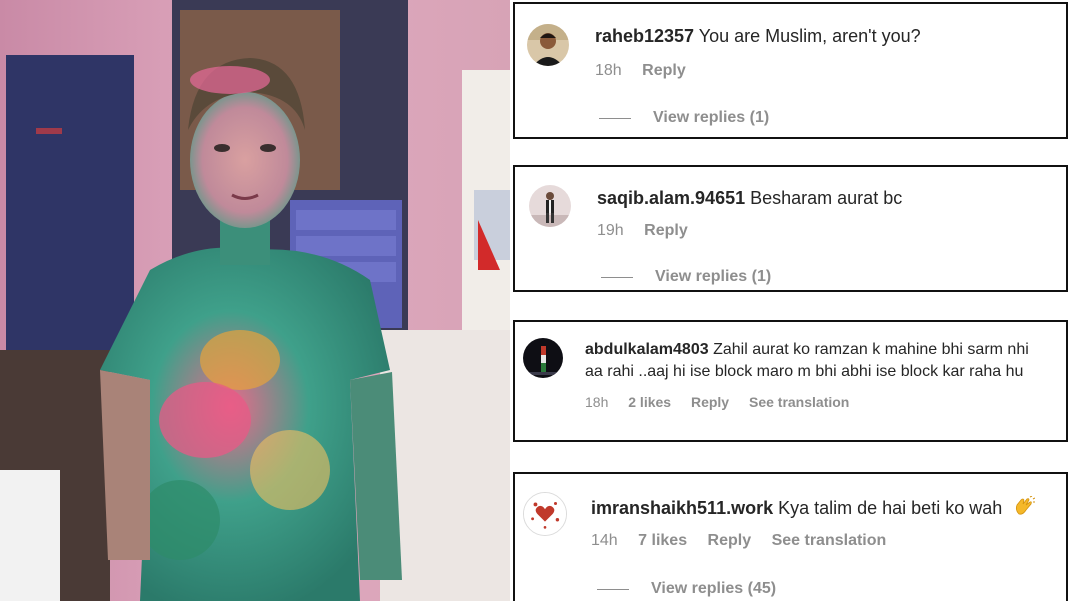 The height and width of the screenshot is (601, 1068). I want to click on view-replies-label: View replies (45), so click(713, 589).